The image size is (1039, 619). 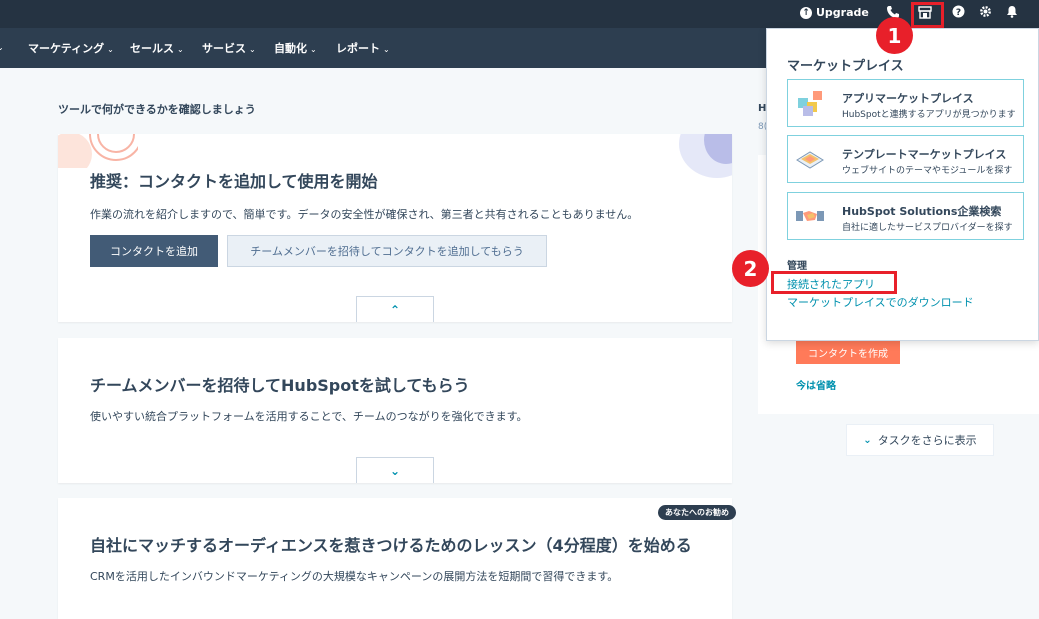 I want to click on card-title: 自社にマッチするオーディエンスを惹きつけるためのレッスン（4分程度）を始める, so click(x=391, y=545).